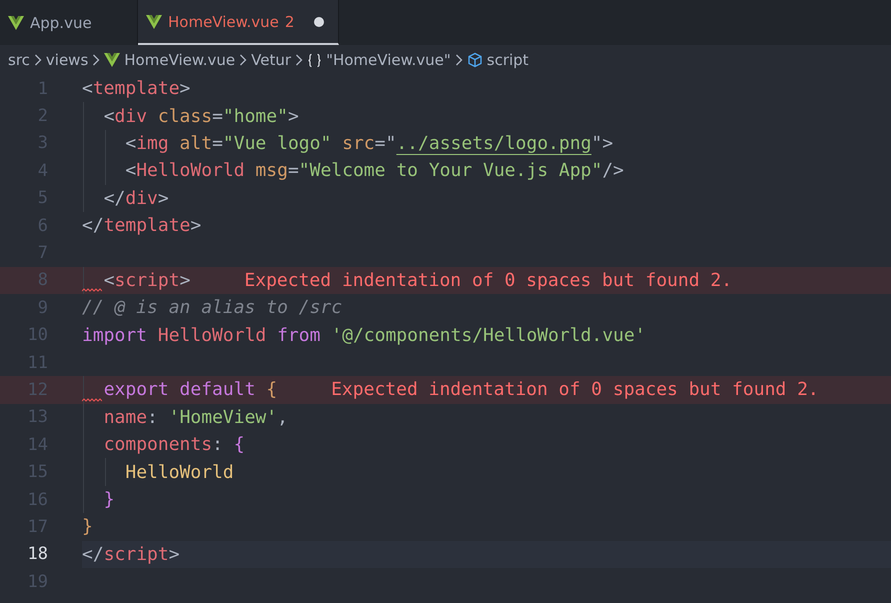  I want to click on breadcrumb-item: src, so click(19, 60).